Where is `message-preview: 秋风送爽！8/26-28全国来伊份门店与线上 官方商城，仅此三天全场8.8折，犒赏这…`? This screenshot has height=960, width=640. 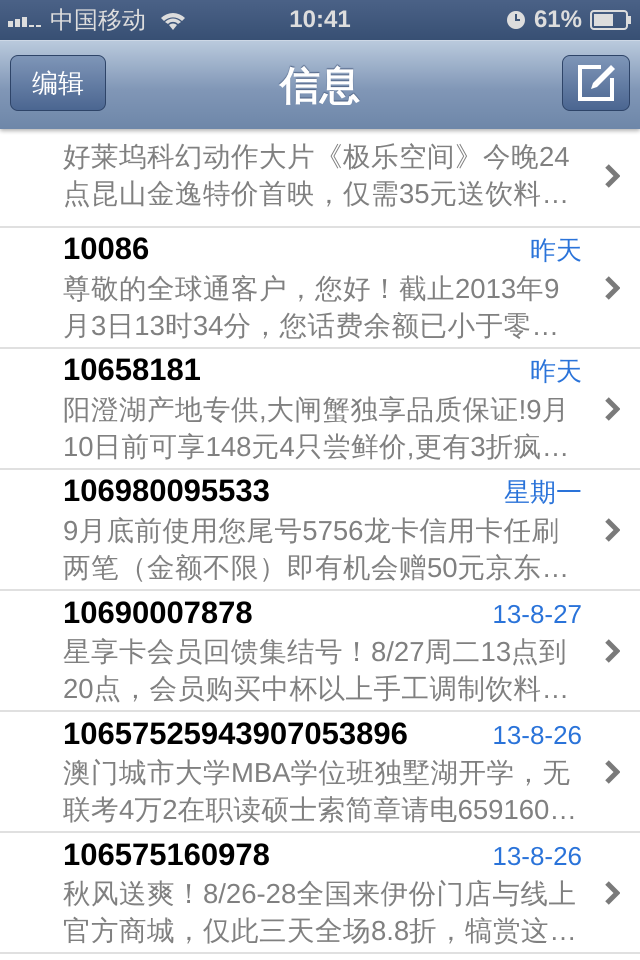
message-preview: 秋风送爽！8/26-28全国来伊份门店与线上 官方商城，仅此三天全场8.8折，犒赏这… is located at coordinates (320, 912).